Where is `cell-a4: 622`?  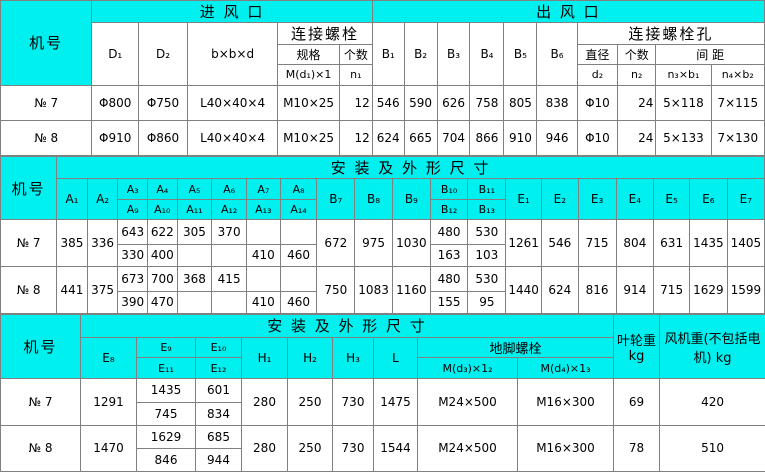
cell-a4: 622 is located at coordinates (162, 232).